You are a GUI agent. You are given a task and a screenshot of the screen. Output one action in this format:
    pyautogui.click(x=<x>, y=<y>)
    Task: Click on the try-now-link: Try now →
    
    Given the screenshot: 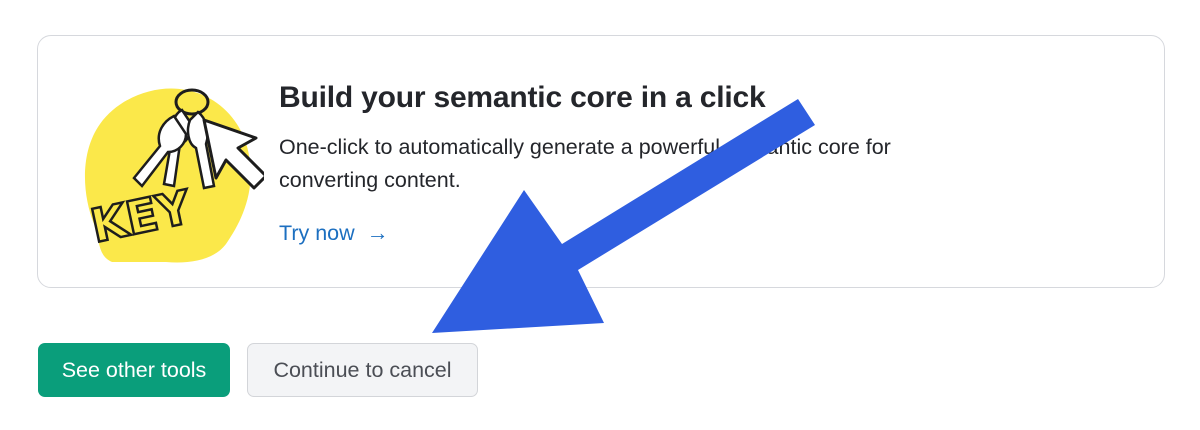 What is the action you would take?
    pyautogui.click(x=334, y=233)
    